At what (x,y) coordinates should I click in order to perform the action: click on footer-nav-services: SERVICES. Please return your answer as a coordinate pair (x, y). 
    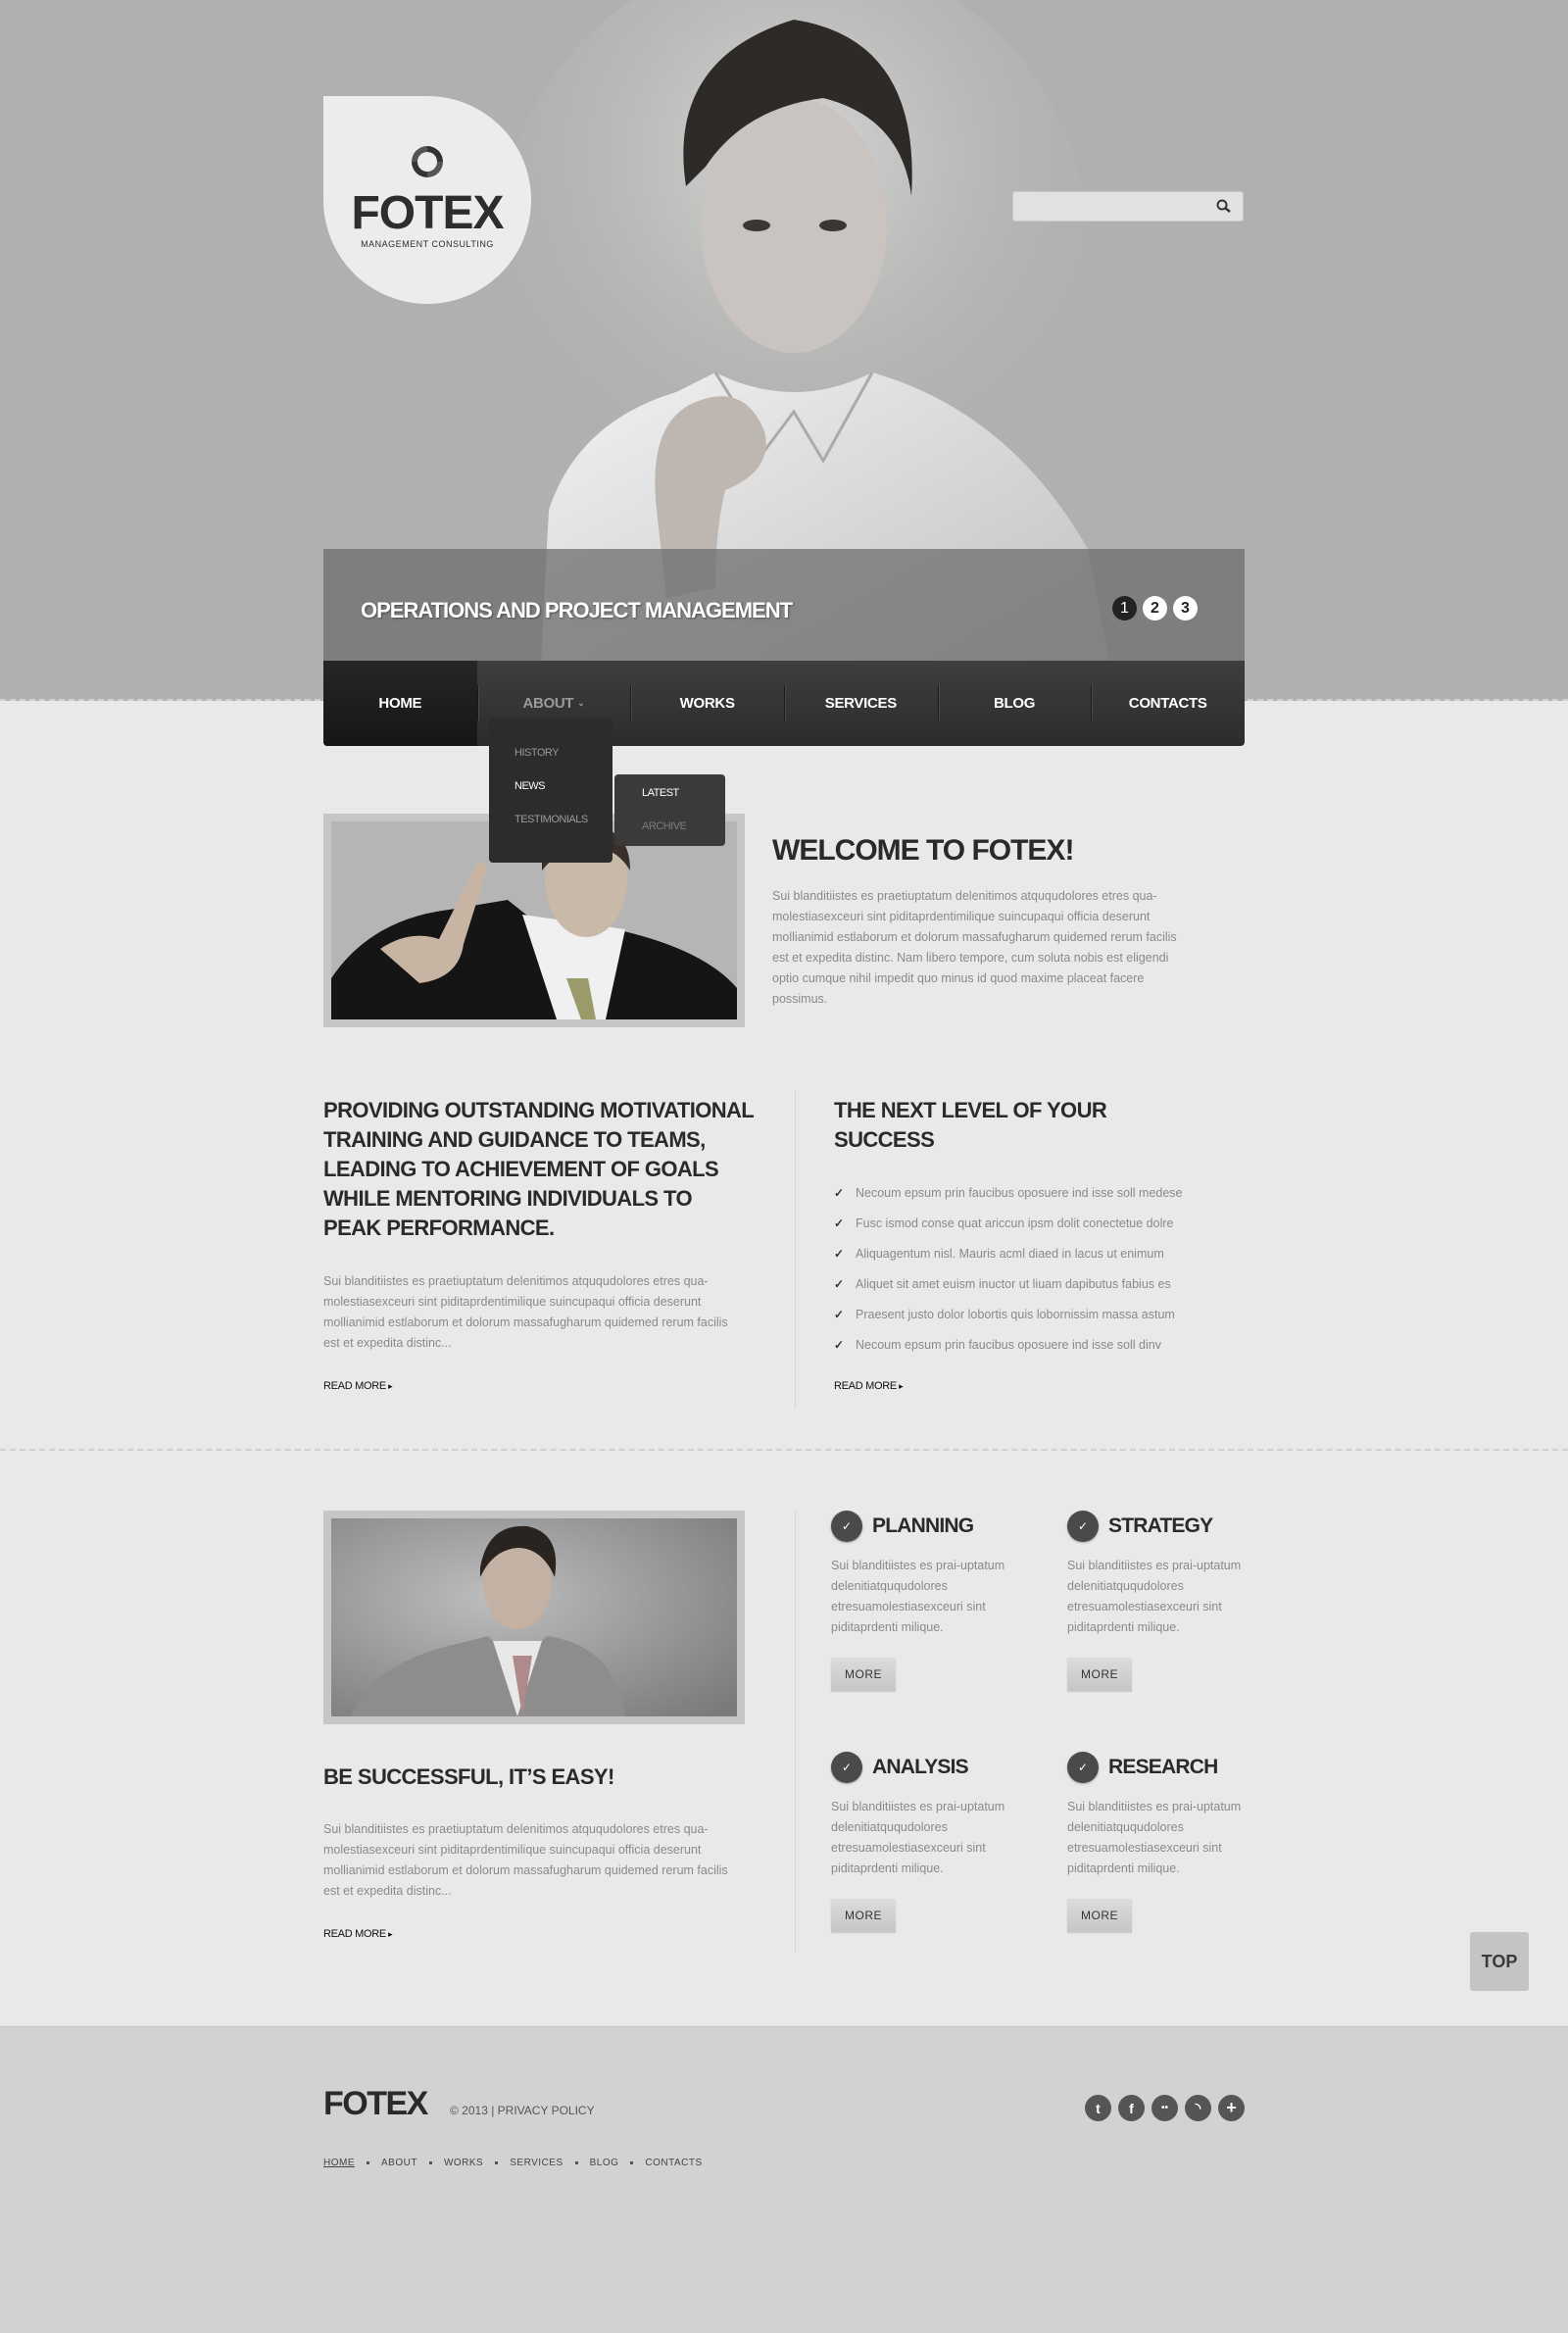
    Looking at the image, I should click on (536, 2163).